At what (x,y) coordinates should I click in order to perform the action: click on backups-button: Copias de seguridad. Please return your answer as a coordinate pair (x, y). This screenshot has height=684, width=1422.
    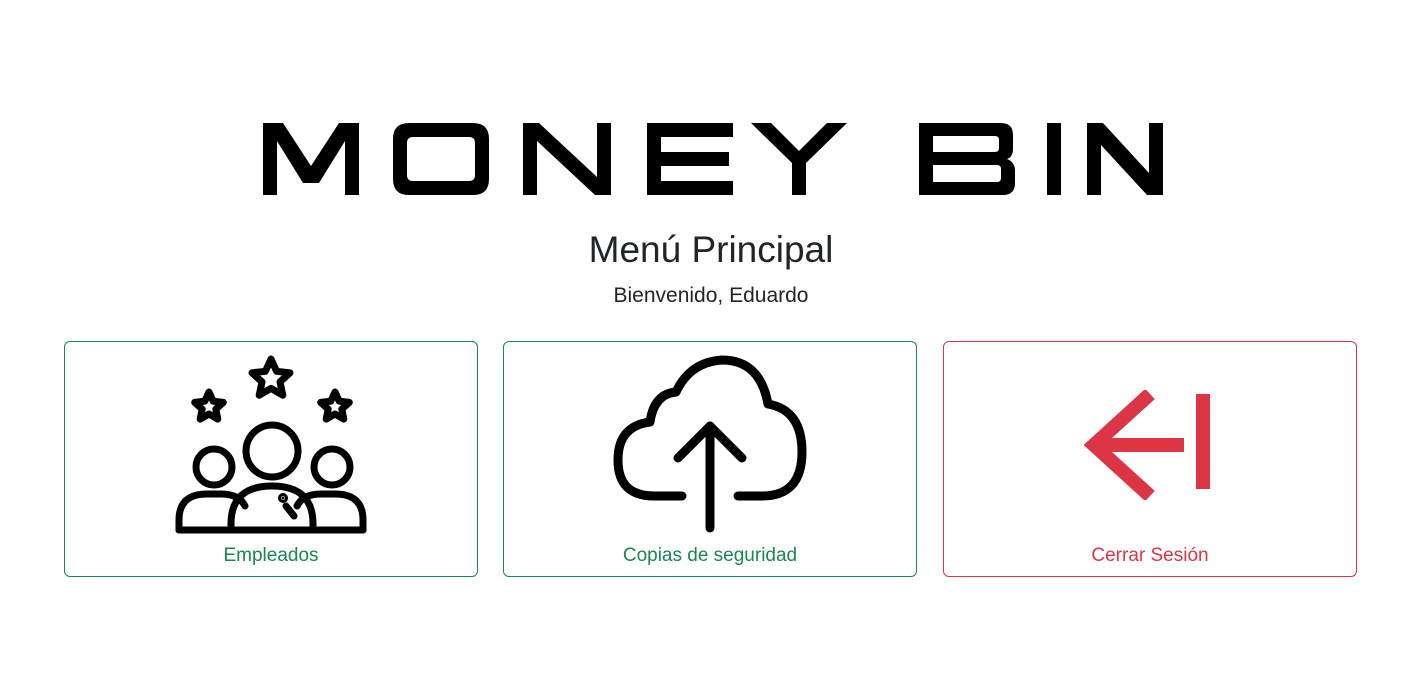
    Looking at the image, I should click on (710, 459).